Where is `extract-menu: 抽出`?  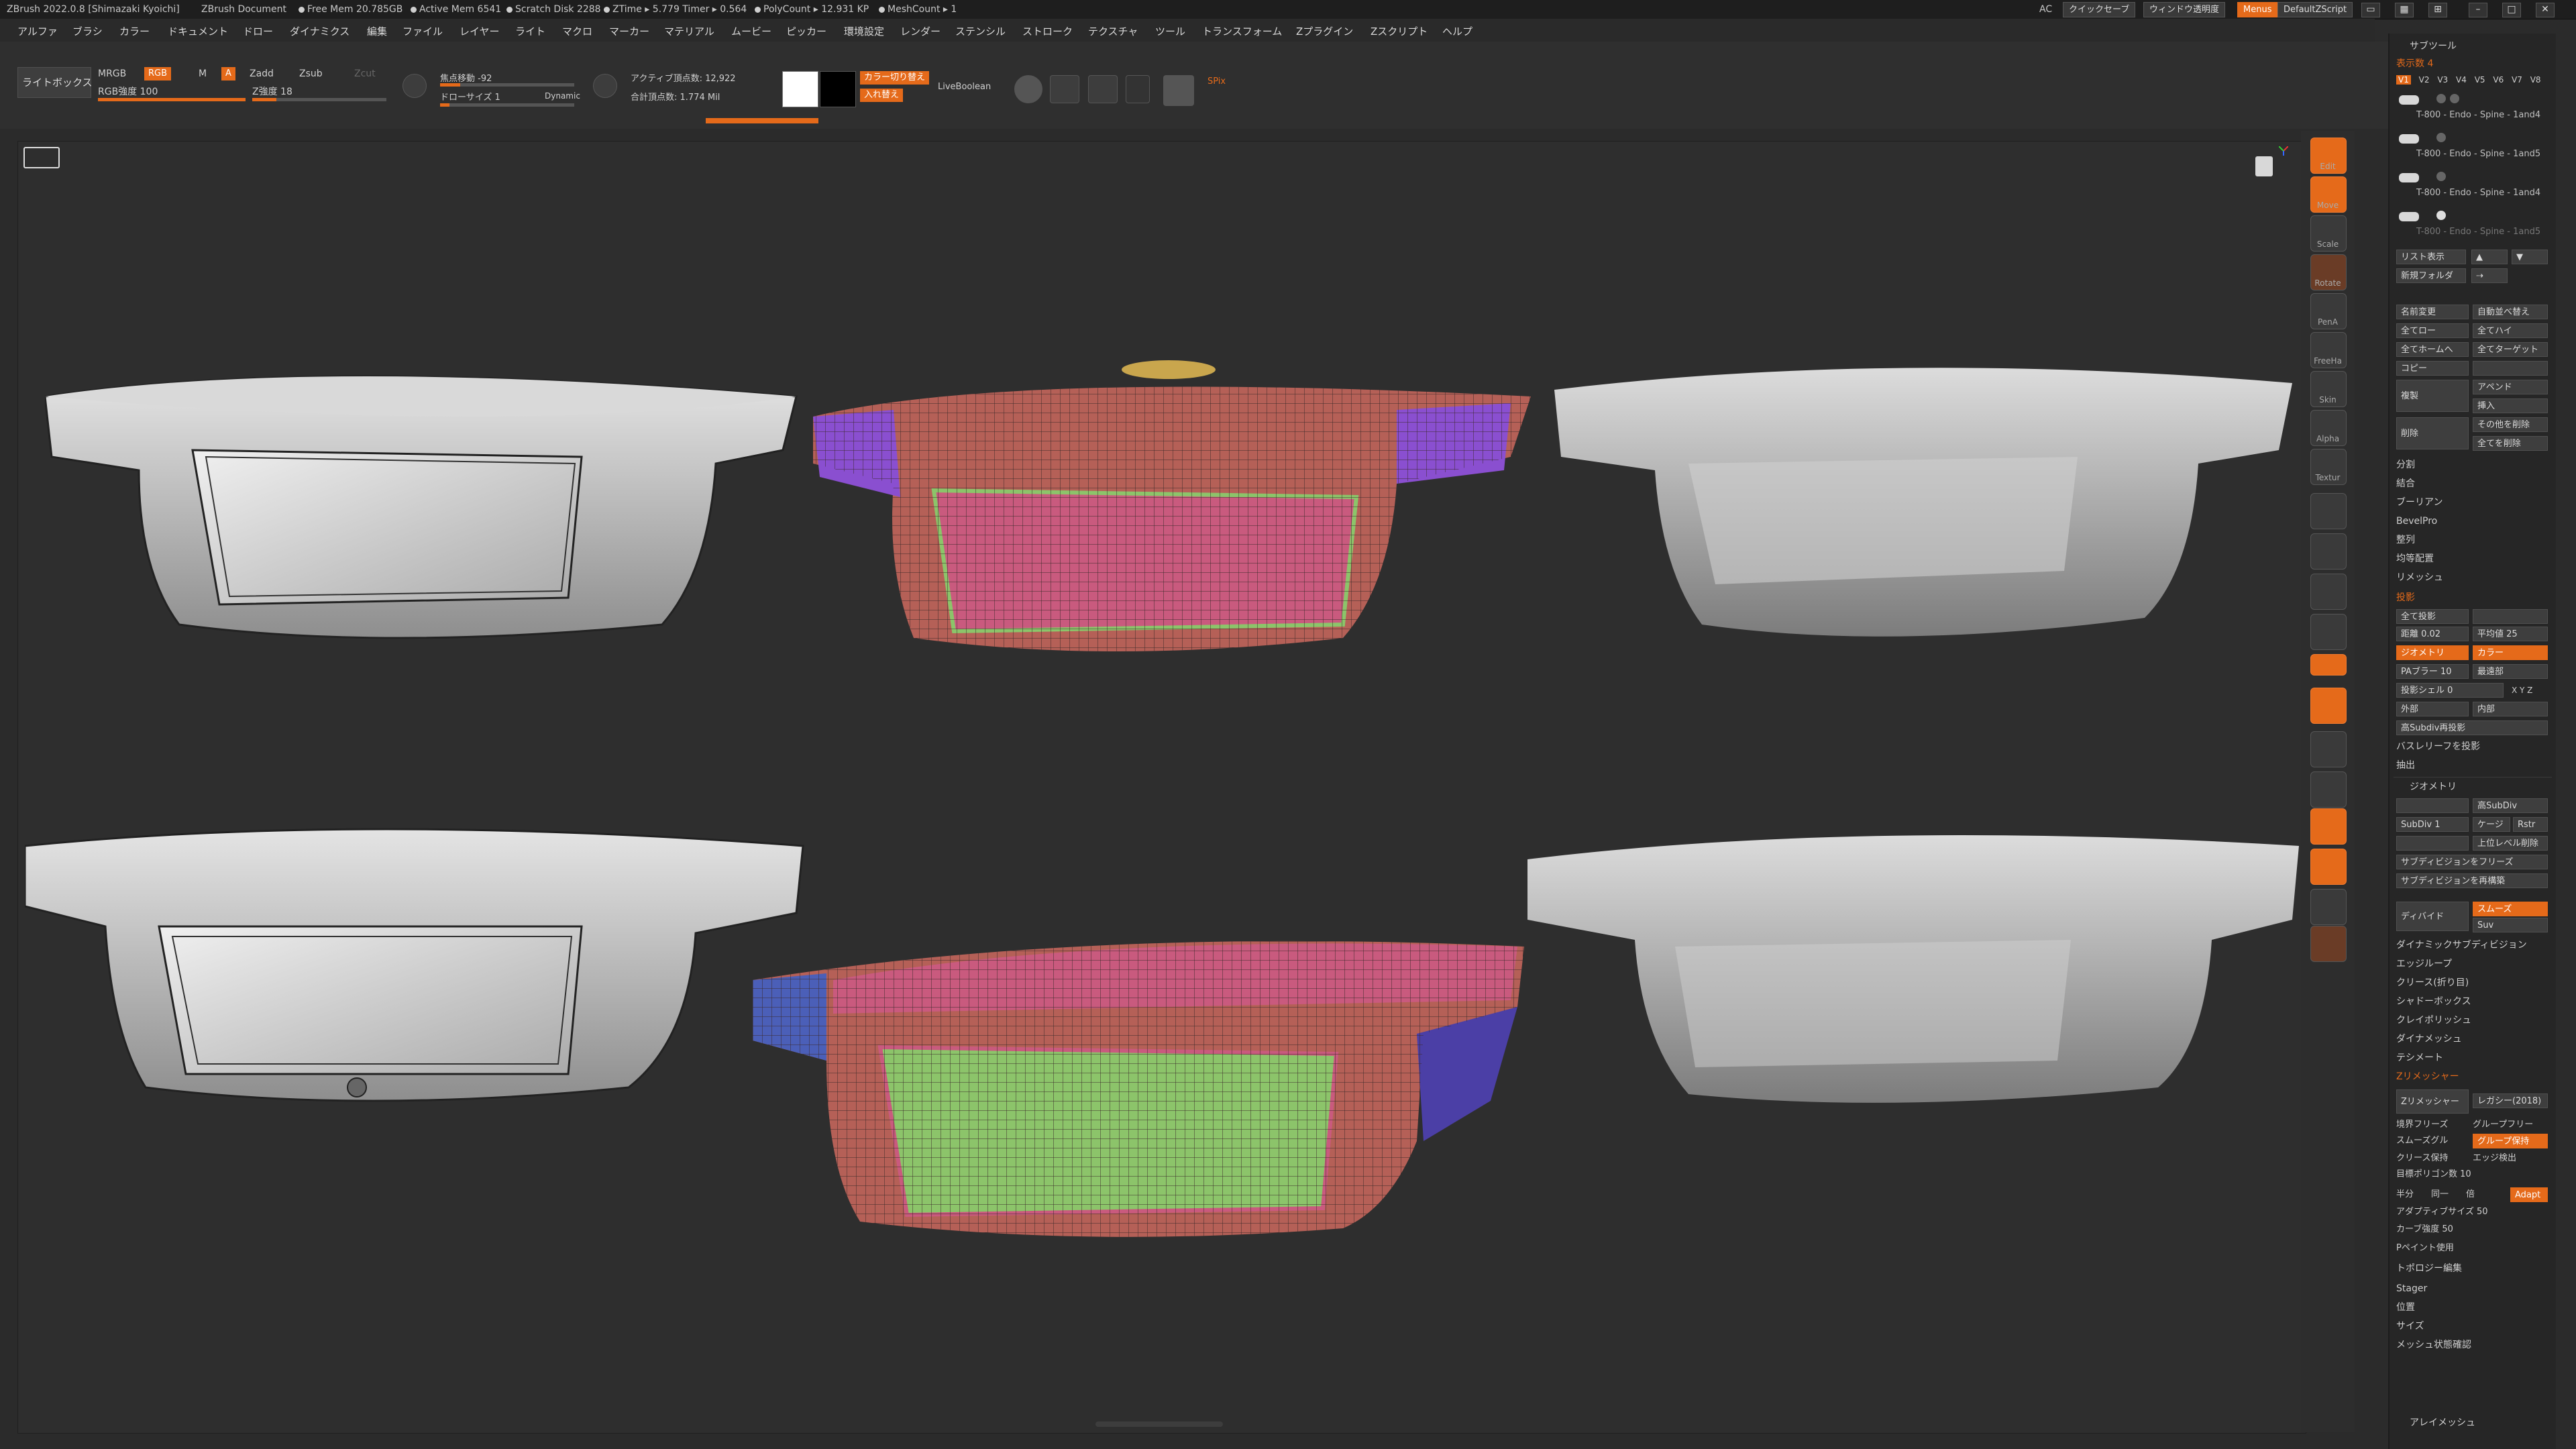
extract-menu: 抽出 is located at coordinates (2405, 765).